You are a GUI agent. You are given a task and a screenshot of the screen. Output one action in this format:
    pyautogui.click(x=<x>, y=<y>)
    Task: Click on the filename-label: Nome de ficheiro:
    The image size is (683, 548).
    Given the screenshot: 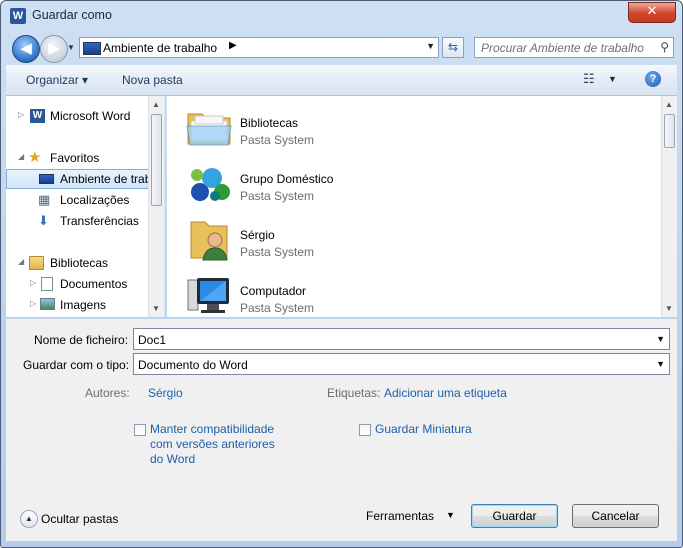 What is the action you would take?
    pyautogui.click(x=81, y=340)
    